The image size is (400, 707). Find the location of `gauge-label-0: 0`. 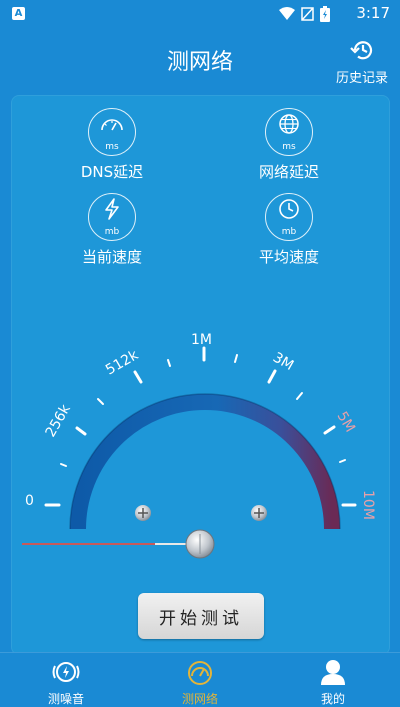

gauge-label-0: 0 is located at coordinates (29, 501).